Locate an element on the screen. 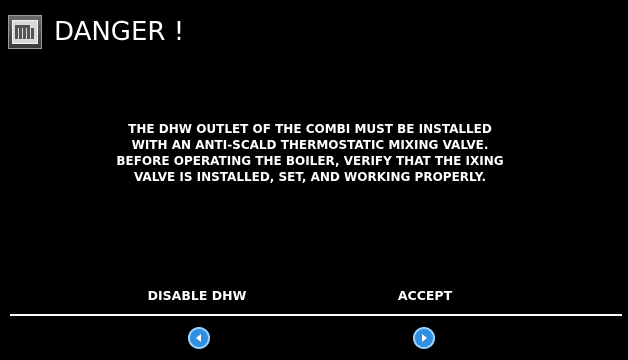 The image size is (628, 360). divider is located at coordinates (316, 315).